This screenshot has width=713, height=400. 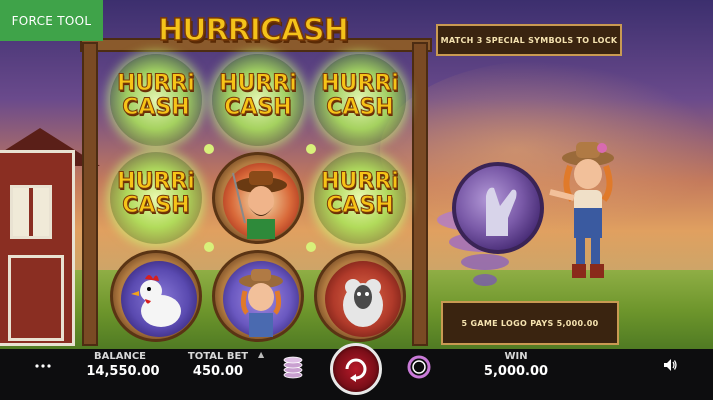 I want to click on balance-value: 14,550.00, so click(x=123, y=371).